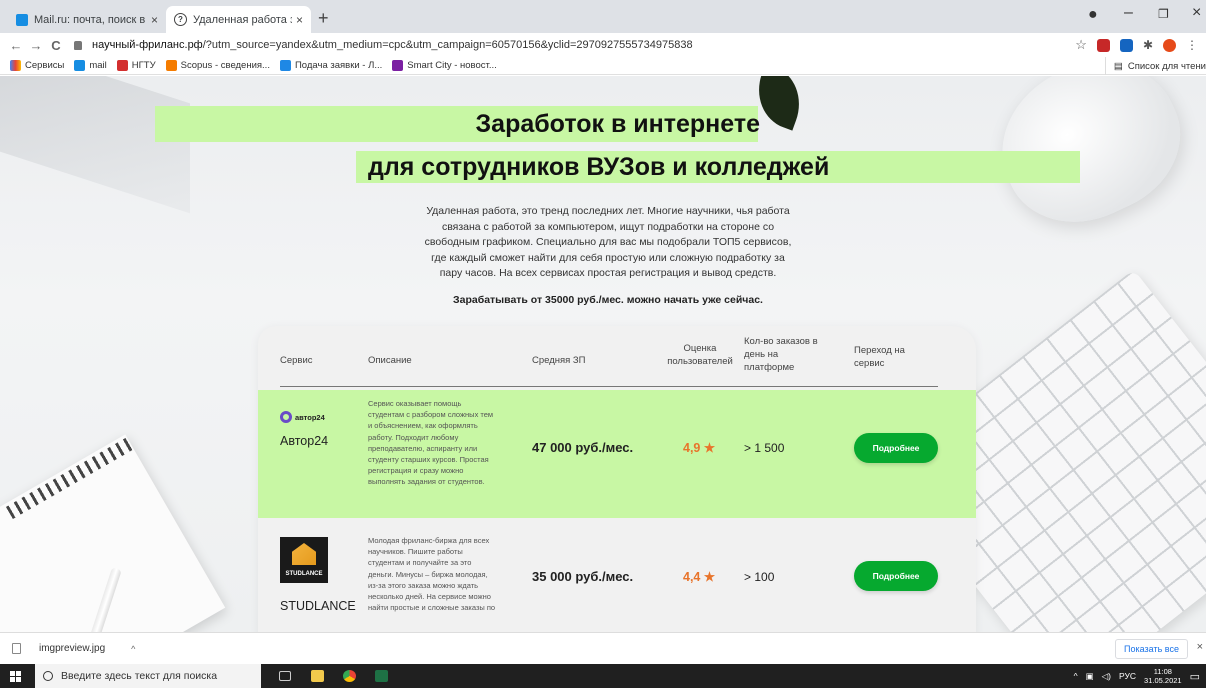  Describe the element at coordinates (90, 19) in the screenshot. I see `tab-title: Mail.ru: почта, поиск в интерне` at that location.